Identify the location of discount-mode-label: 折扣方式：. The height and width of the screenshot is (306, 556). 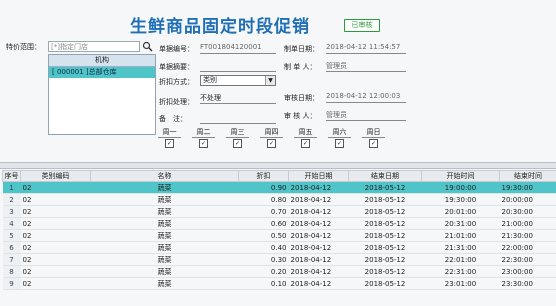
(176, 82).